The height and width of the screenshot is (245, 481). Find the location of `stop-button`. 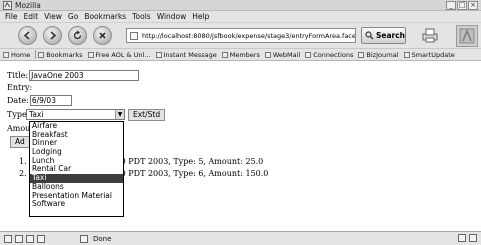

stop-button is located at coordinates (102, 35).